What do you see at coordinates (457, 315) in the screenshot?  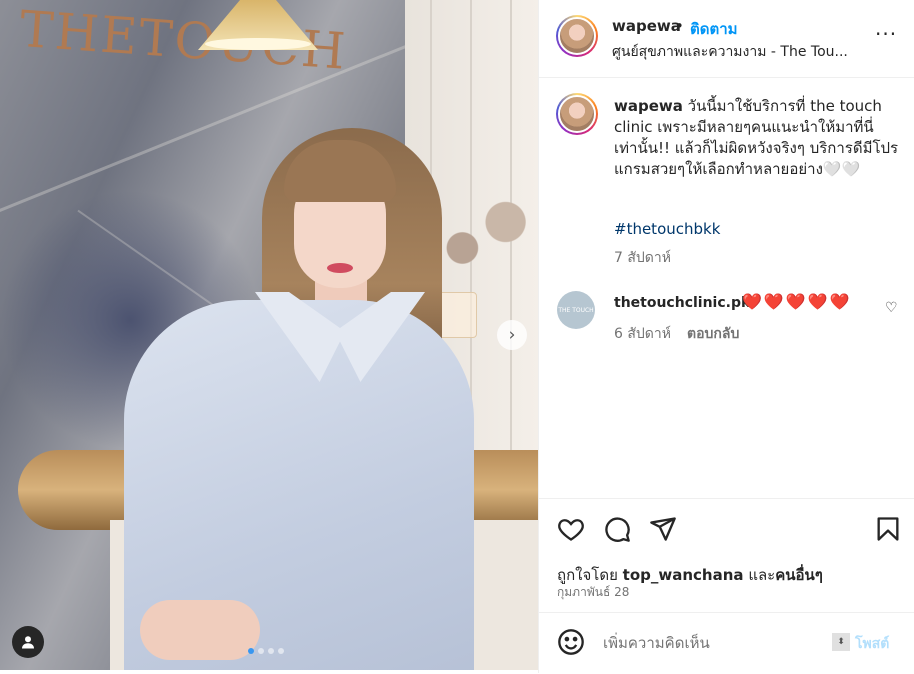 I see `vase` at bounding box center [457, 315].